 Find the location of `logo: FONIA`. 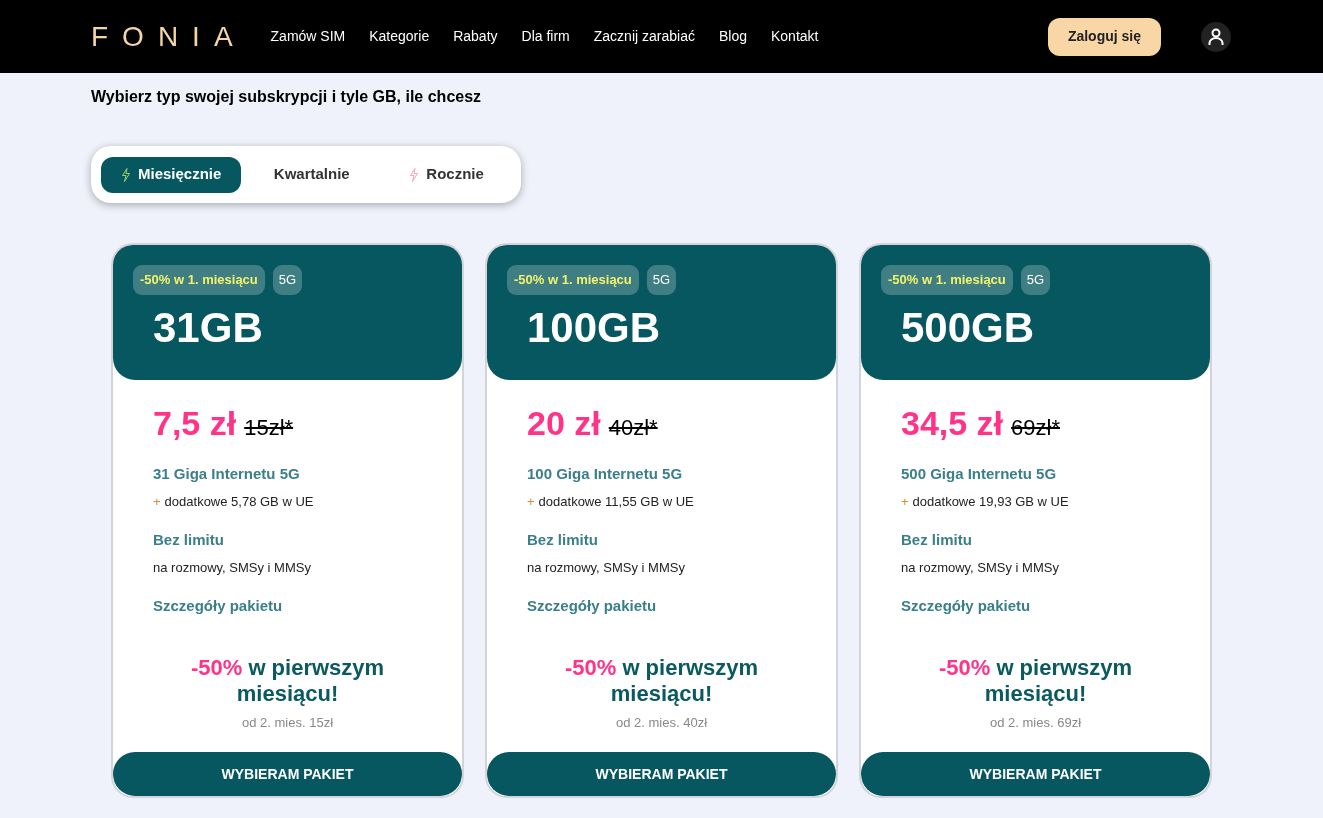

logo: FONIA is located at coordinates (169, 36).